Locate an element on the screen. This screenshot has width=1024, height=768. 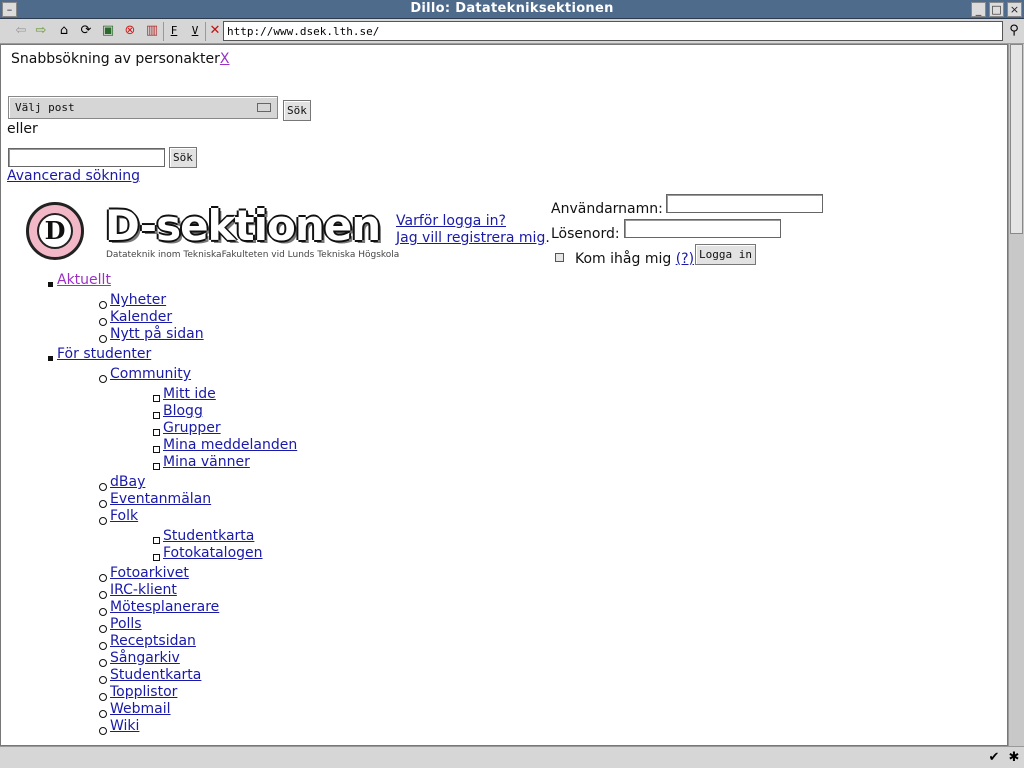
check-icon: ✔ is located at coordinates (994, 758).